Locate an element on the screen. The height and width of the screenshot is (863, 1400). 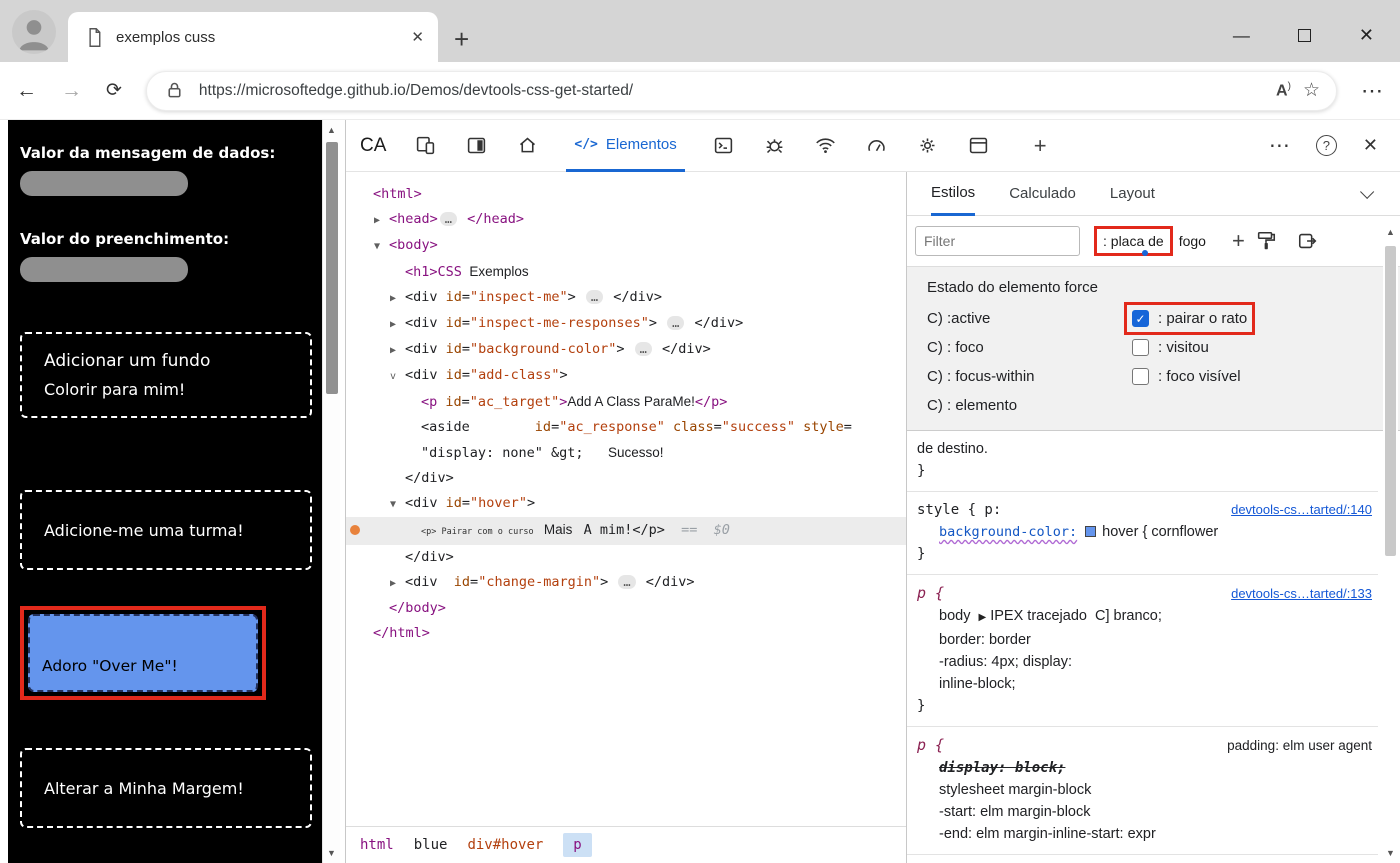
back-icon: ← is located at coordinates (26, 91).